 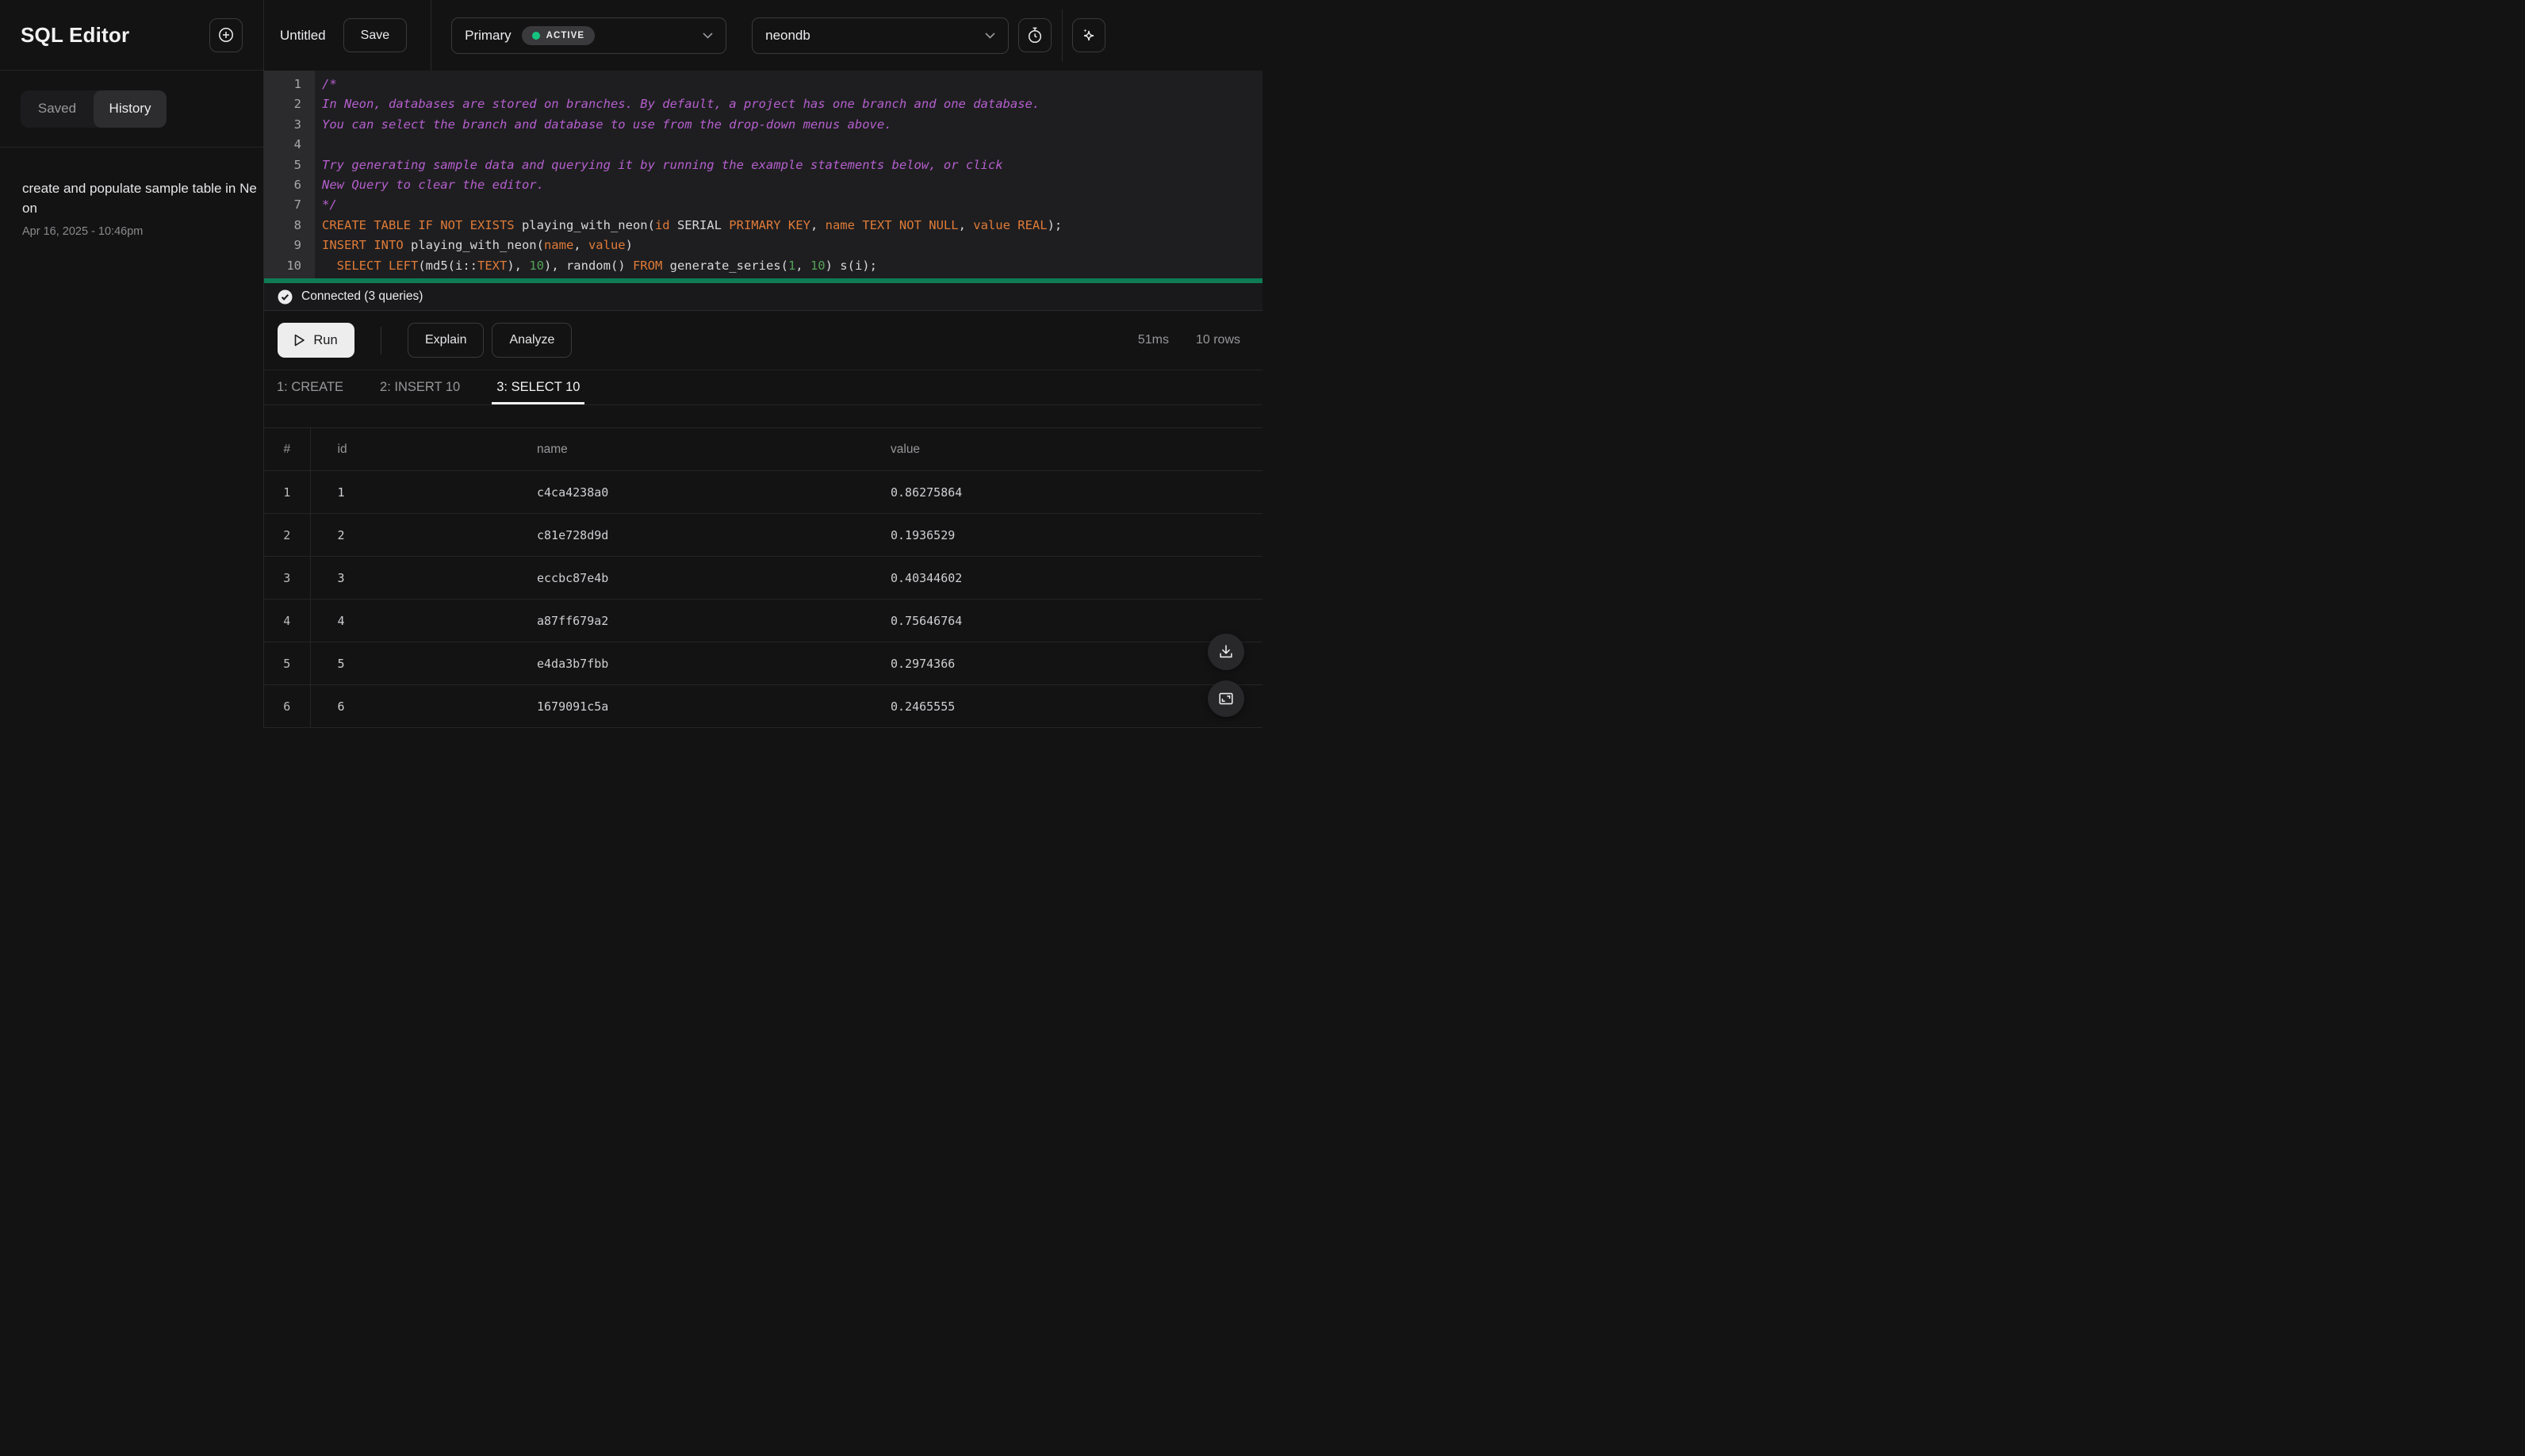 I want to click on column-header-value: value, so click(x=1076, y=449).